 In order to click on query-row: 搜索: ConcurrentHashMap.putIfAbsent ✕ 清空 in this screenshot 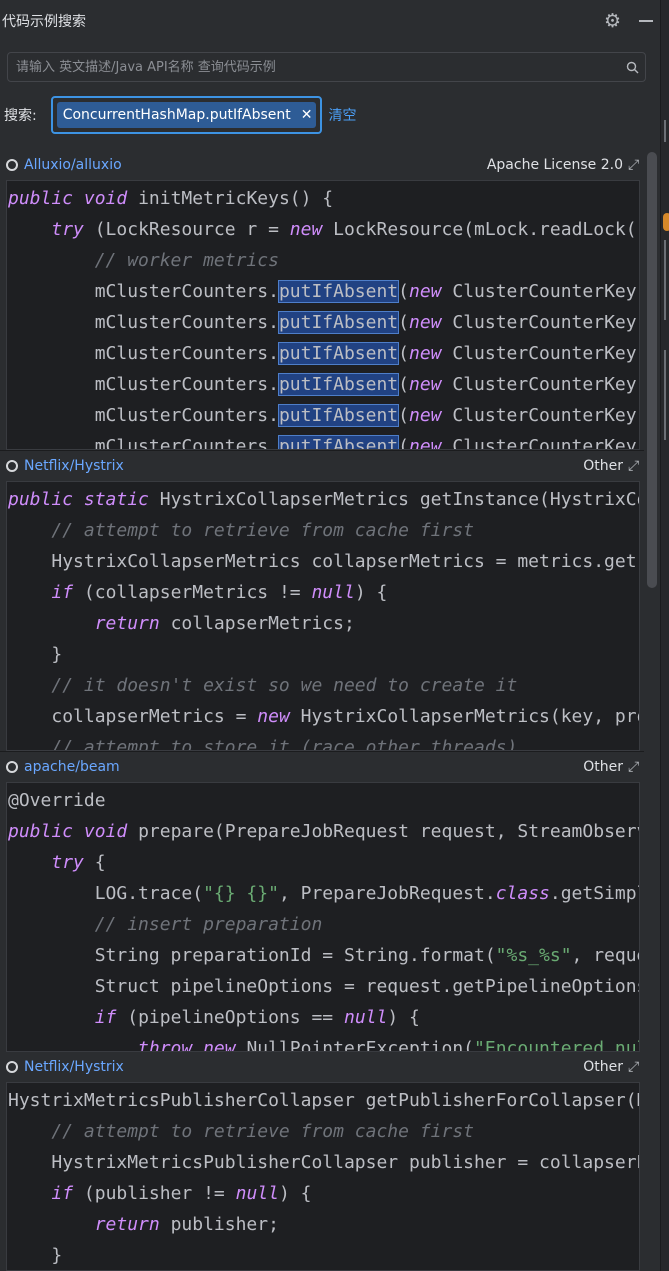, I will do `click(180, 115)`.